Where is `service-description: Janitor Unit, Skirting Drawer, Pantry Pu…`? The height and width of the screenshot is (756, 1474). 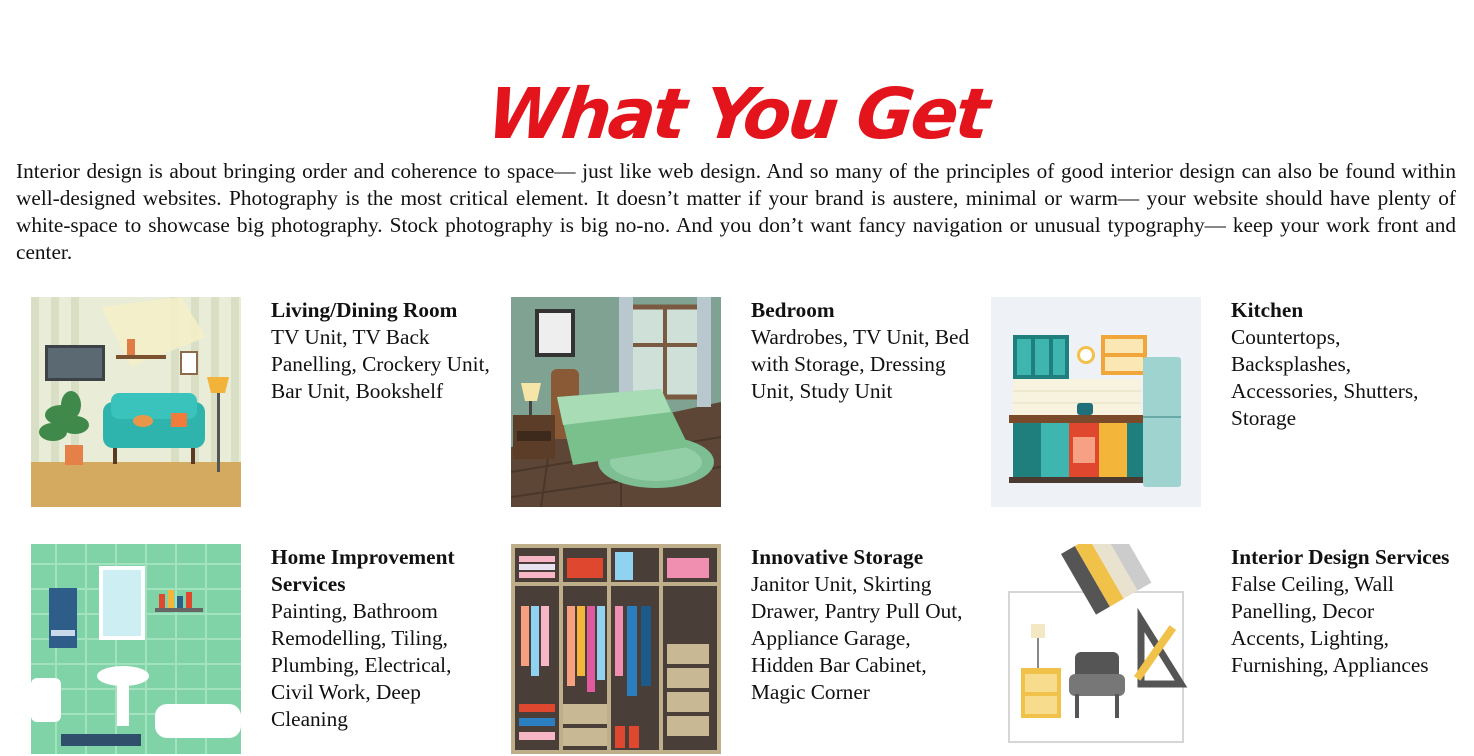
service-description: Janitor Unit, Skirting Drawer, Pantry Pu… is located at coordinates (857, 638).